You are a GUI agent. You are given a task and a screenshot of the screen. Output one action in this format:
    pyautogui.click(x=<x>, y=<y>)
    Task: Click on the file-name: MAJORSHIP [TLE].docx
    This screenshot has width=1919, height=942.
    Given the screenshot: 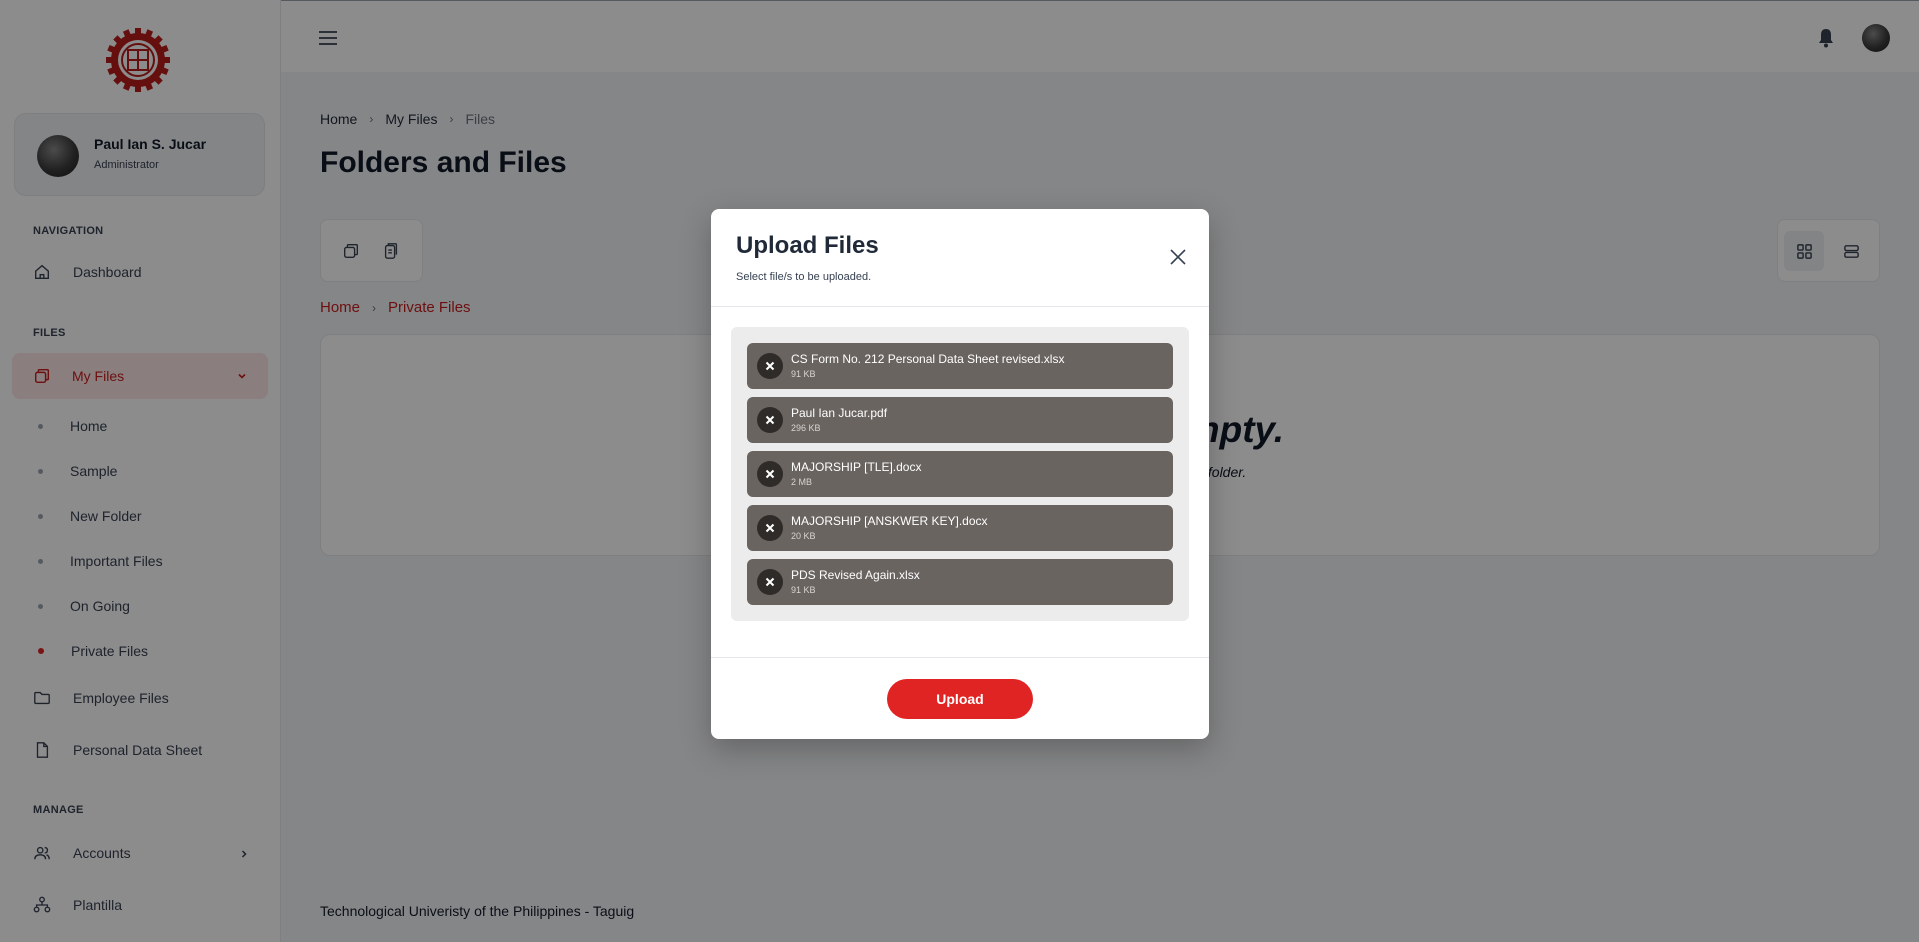 What is the action you would take?
    pyautogui.click(x=856, y=467)
    